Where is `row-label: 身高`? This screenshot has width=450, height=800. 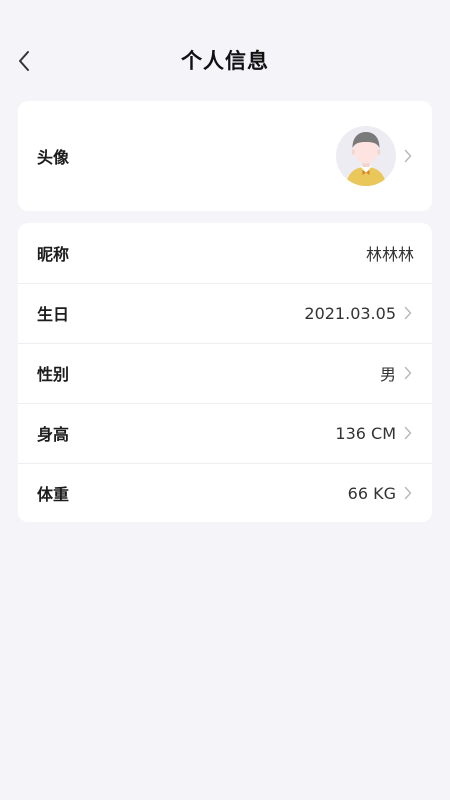 row-label: 身高 is located at coordinates (53, 434).